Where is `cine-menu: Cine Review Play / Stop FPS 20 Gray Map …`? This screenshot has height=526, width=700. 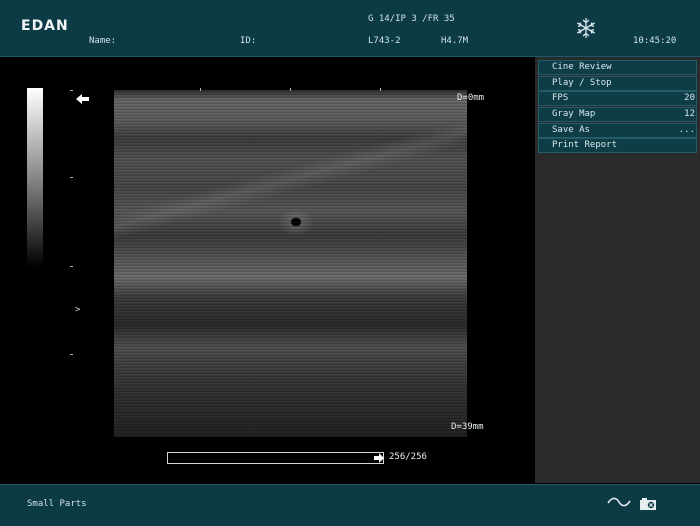 cine-menu: Cine Review Play / Stop FPS 20 Gray Map … is located at coordinates (617, 107).